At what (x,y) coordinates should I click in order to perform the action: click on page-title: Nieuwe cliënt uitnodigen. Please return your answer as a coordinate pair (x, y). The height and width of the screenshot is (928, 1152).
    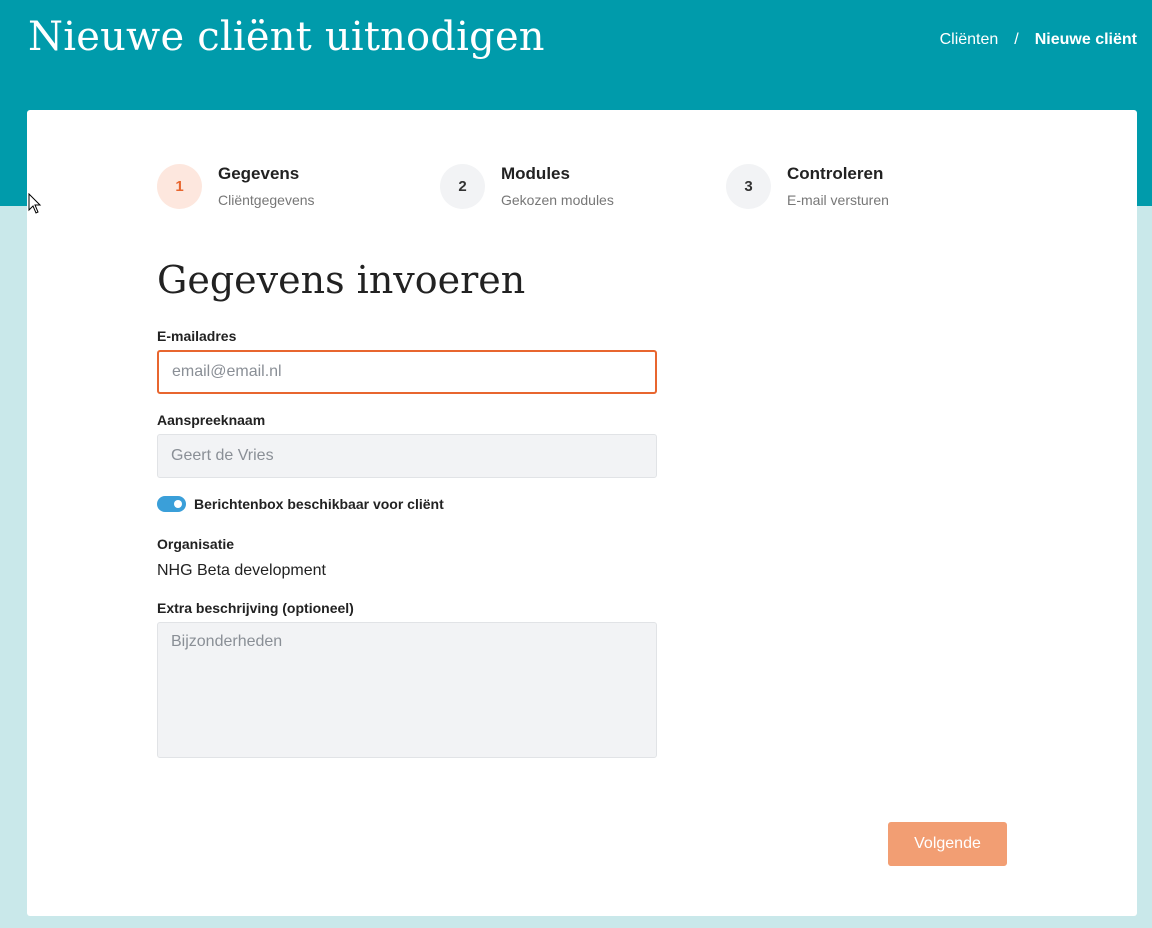
    Looking at the image, I should click on (286, 37).